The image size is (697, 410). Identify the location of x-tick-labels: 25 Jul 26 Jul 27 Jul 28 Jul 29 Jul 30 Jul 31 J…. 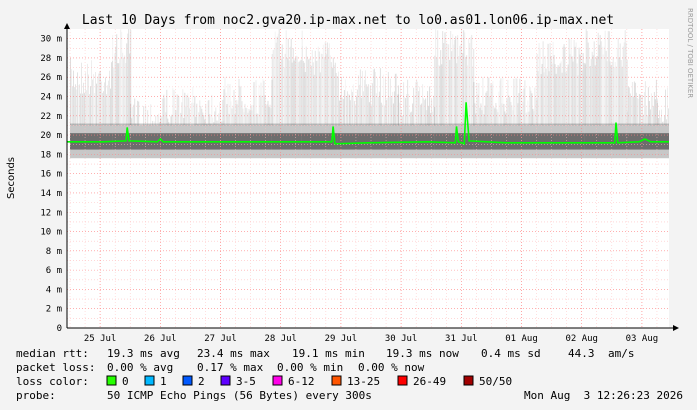
(371, 339).